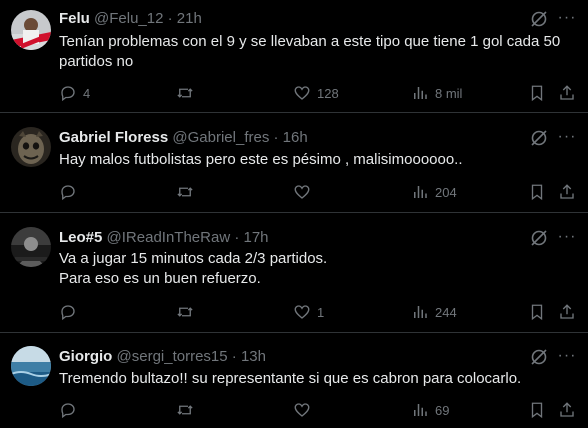 This screenshot has width=588, height=428. I want to click on views-count: 69, so click(442, 410).